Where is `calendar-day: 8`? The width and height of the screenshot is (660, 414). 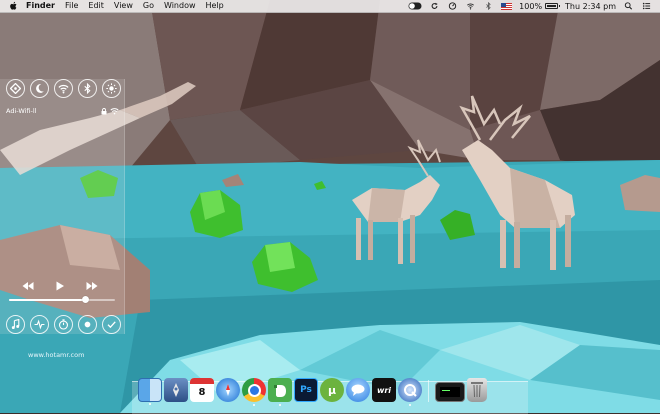 calendar-day: 8 is located at coordinates (202, 392).